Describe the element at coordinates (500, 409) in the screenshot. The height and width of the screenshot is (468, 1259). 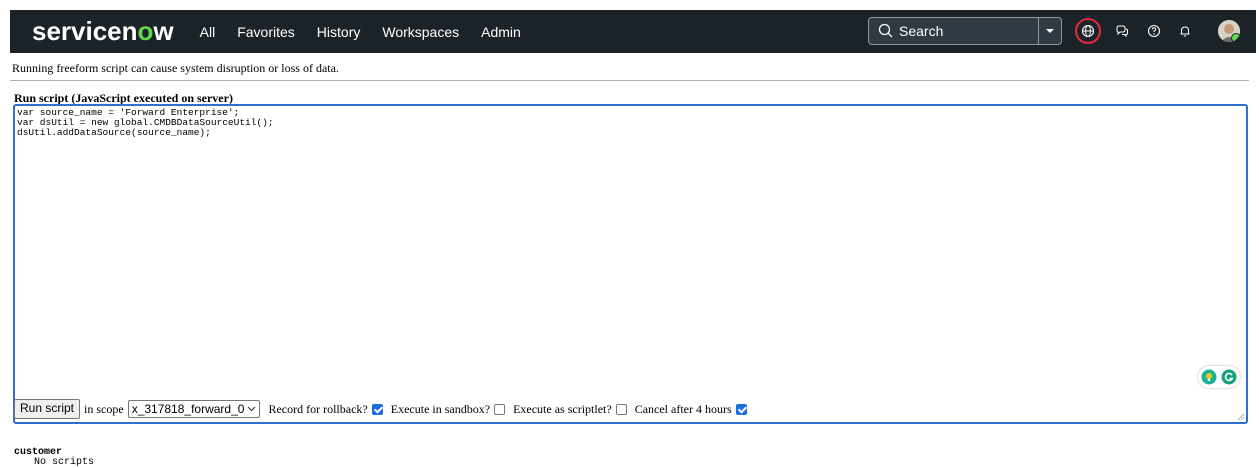
I see `sandbox-checkbox` at that location.